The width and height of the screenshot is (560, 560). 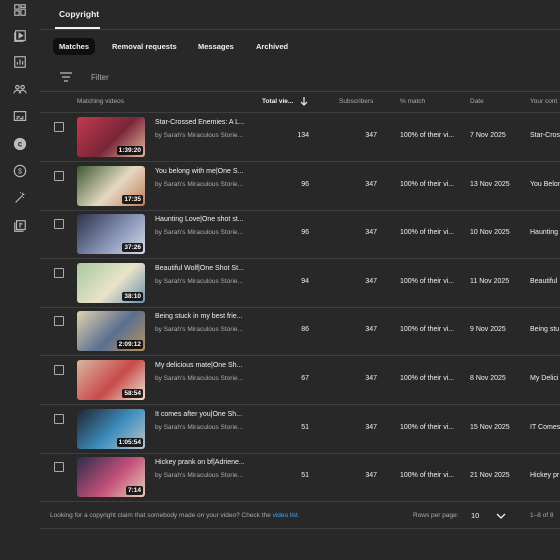 What do you see at coordinates (304, 101) in the screenshot?
I see `sort-descending-icon` at bounding box center [304, 101].